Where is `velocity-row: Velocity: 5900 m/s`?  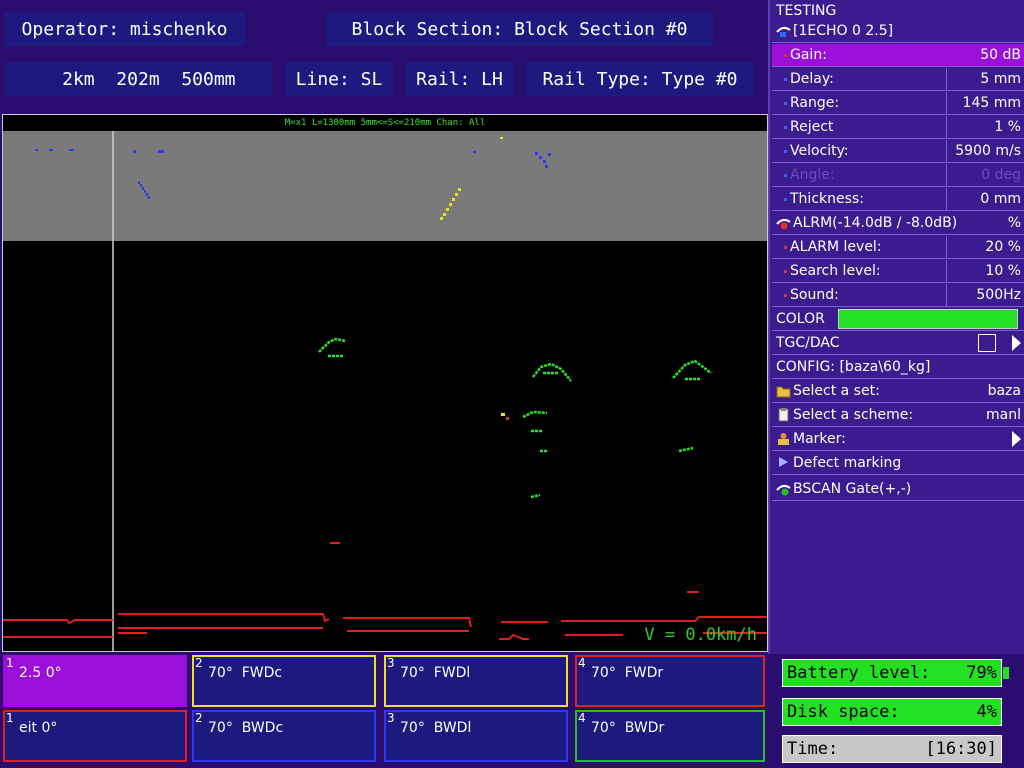
velocity-row: Velocity: 5900 m/s is located at coordinates (898, 151).